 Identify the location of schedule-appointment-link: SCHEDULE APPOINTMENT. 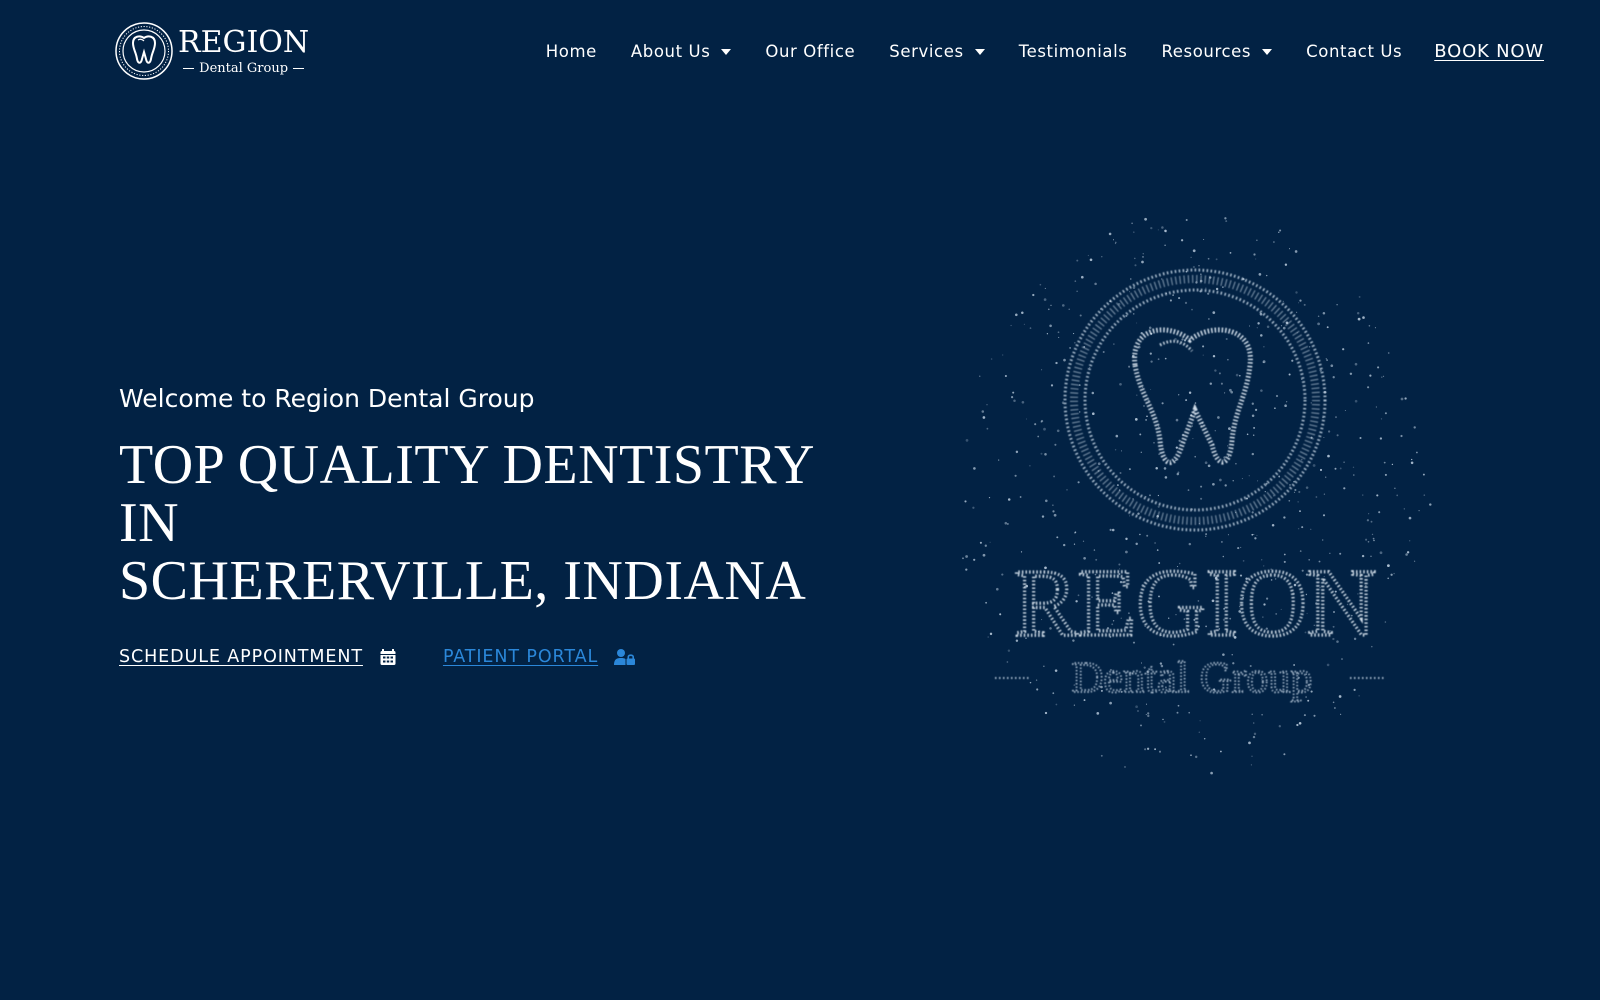
(258, 657).